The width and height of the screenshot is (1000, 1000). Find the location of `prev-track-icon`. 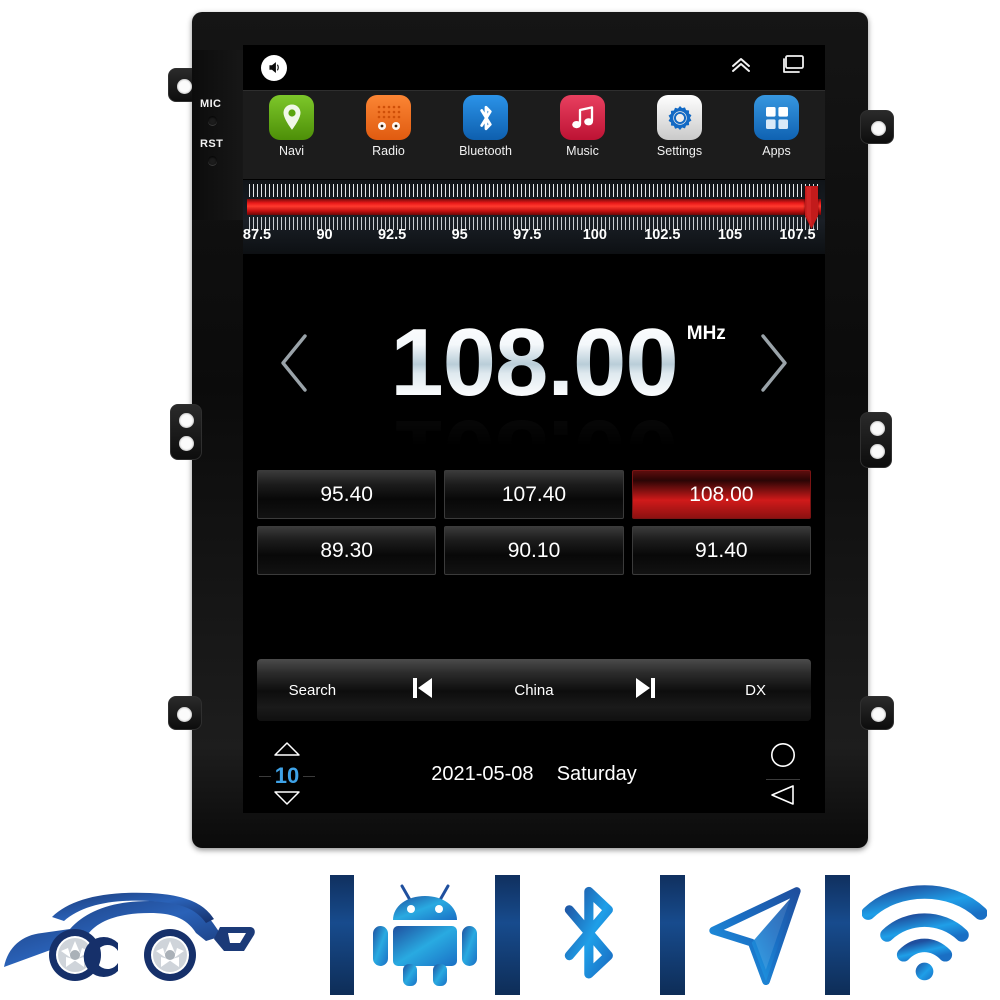

prev-track-icon is located at coordinates (423, 690).